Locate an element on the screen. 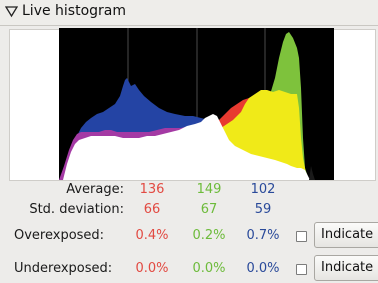  underexposed-label: Underexposed: is located at coordinates (63, 268).